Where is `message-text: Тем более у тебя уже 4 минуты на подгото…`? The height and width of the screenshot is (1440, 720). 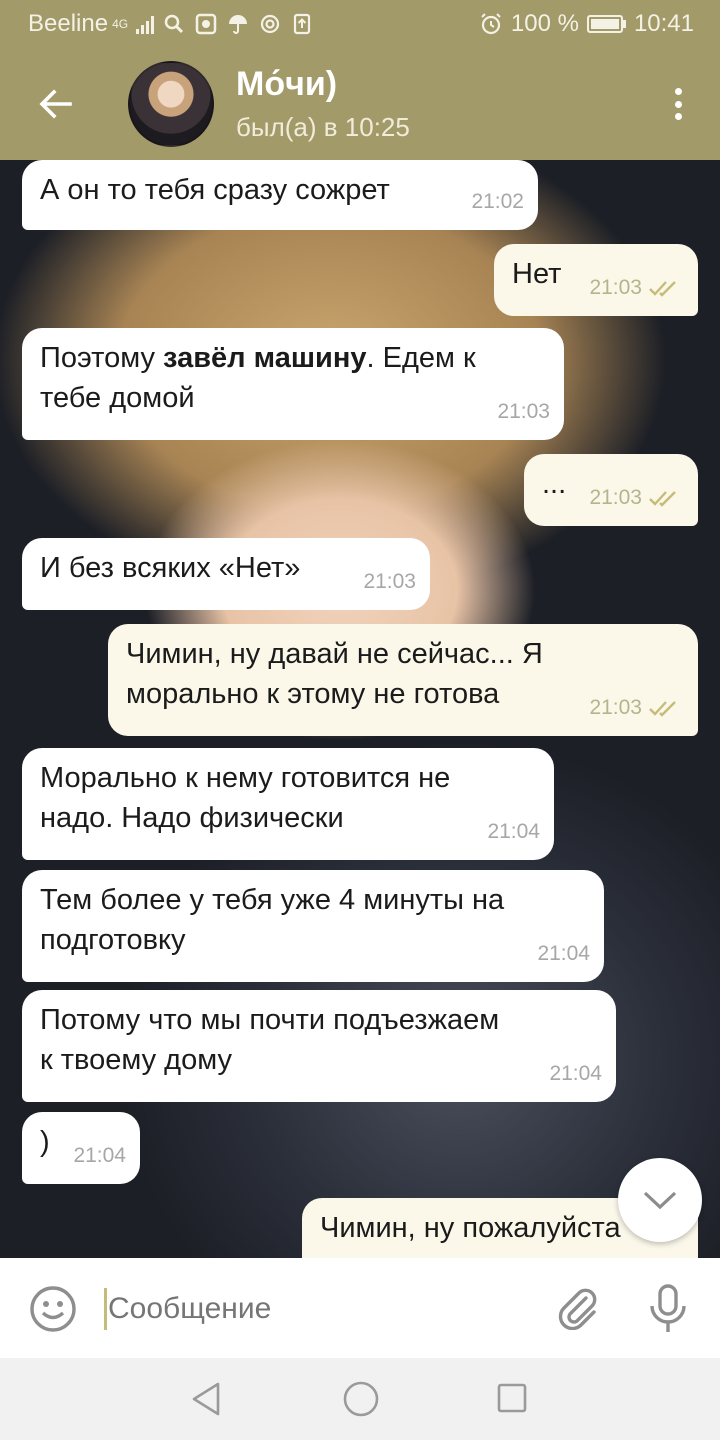
message-text: Тем более у тебя уже 4 минуты на подгото… is located at coordinates (272, 920).